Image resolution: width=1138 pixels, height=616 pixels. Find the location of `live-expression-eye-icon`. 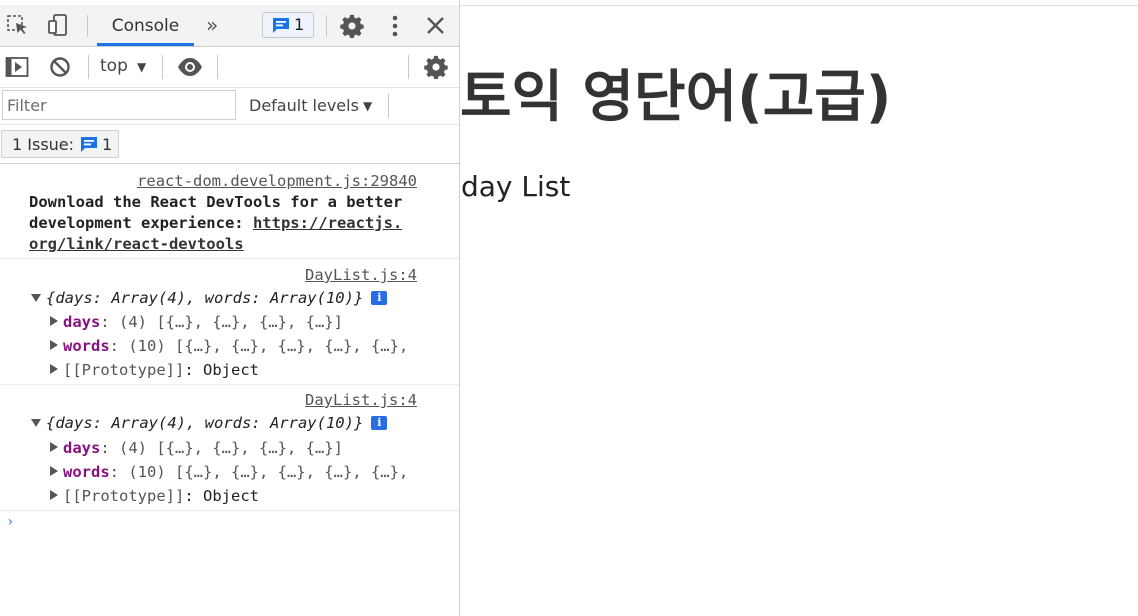

live-expression-eye-icon is located at coordinates (190, 69).